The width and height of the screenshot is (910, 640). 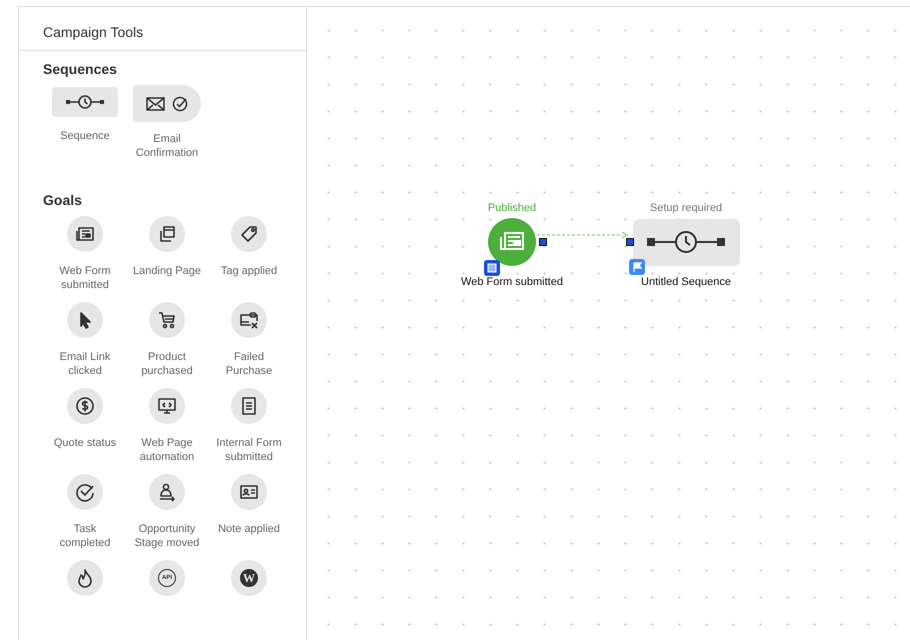 I want to click on tag-icon, so click(x=249, y=234).